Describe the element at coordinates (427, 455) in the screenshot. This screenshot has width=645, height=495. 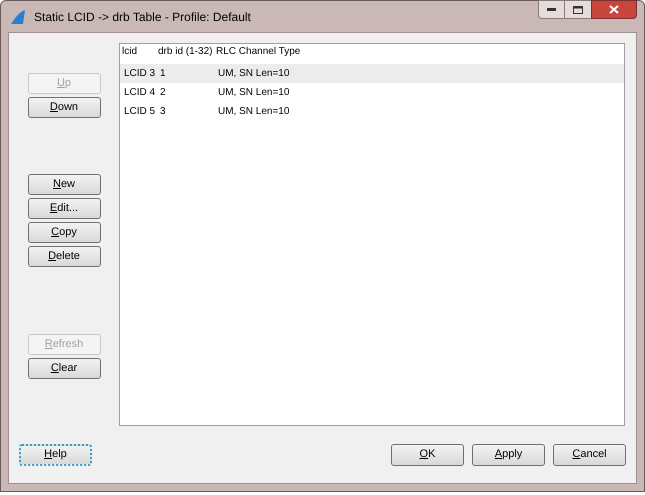
I see `dialog-button: OK` at that location.